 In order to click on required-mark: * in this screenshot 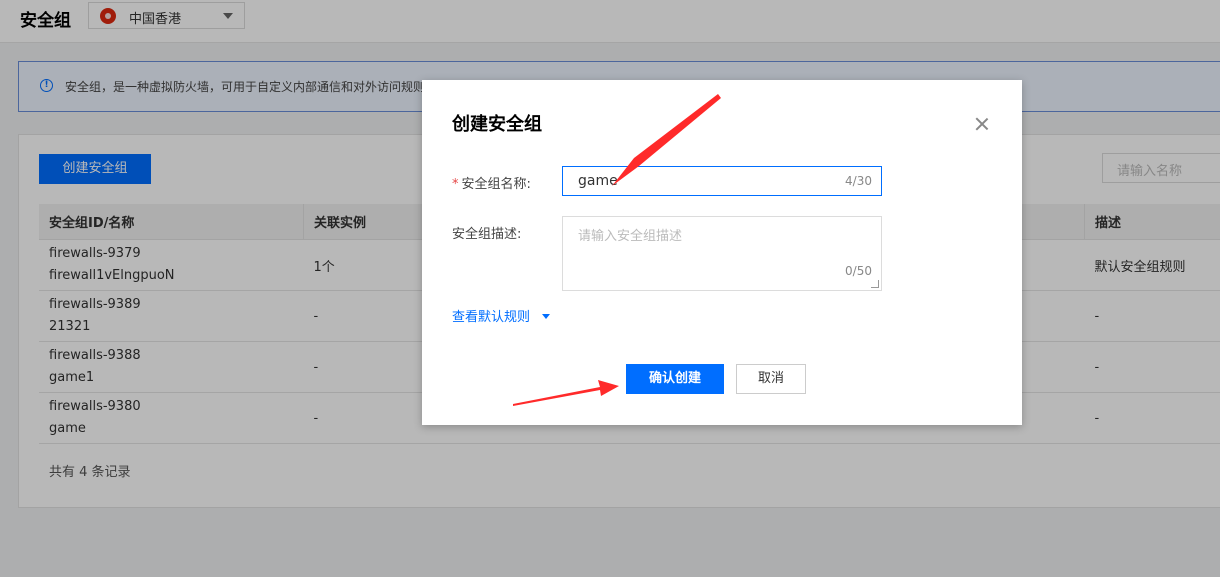, I will do `click(455, 184)`.